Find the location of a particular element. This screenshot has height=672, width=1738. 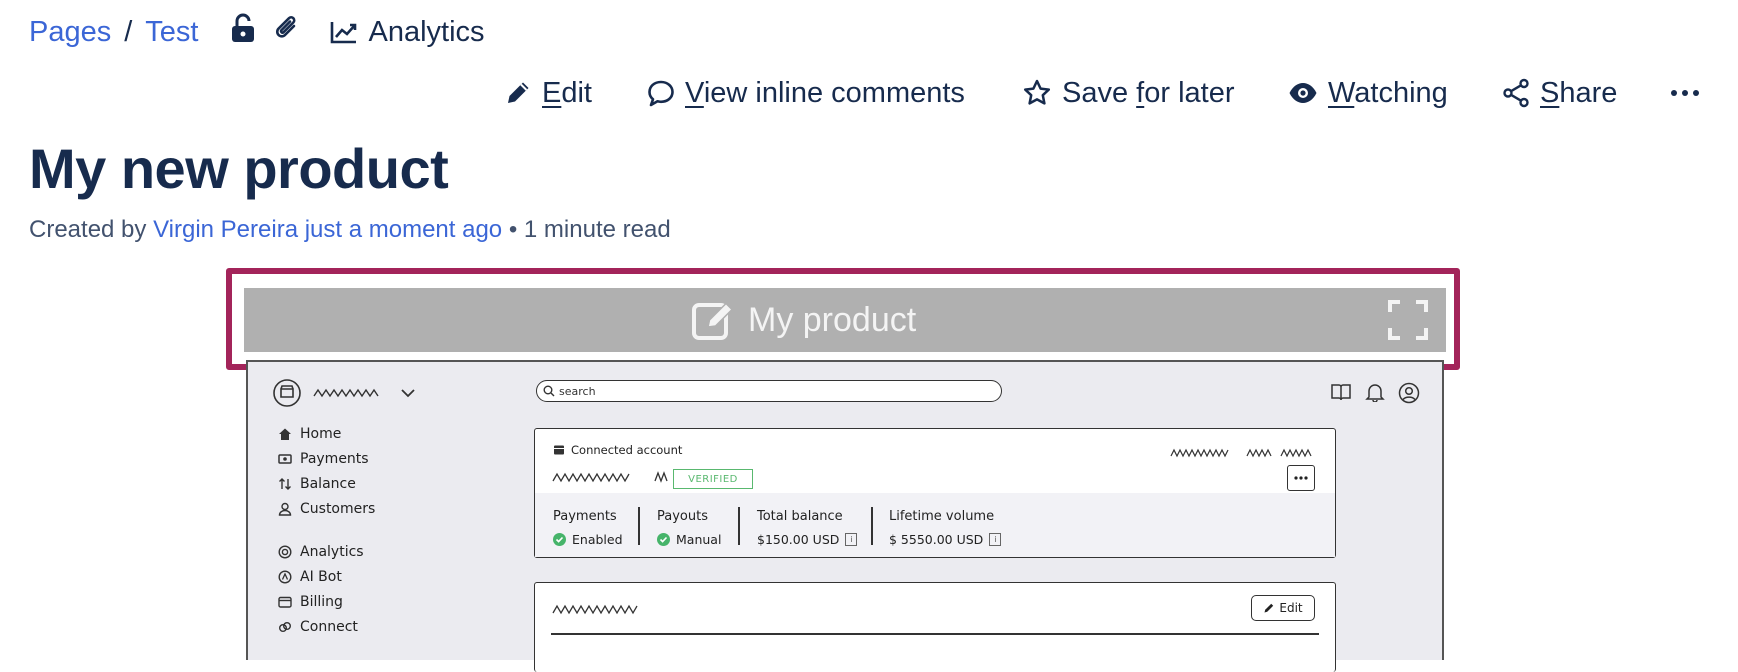

stat-value: $150.00 USD i is located at coordinates (807, 539).